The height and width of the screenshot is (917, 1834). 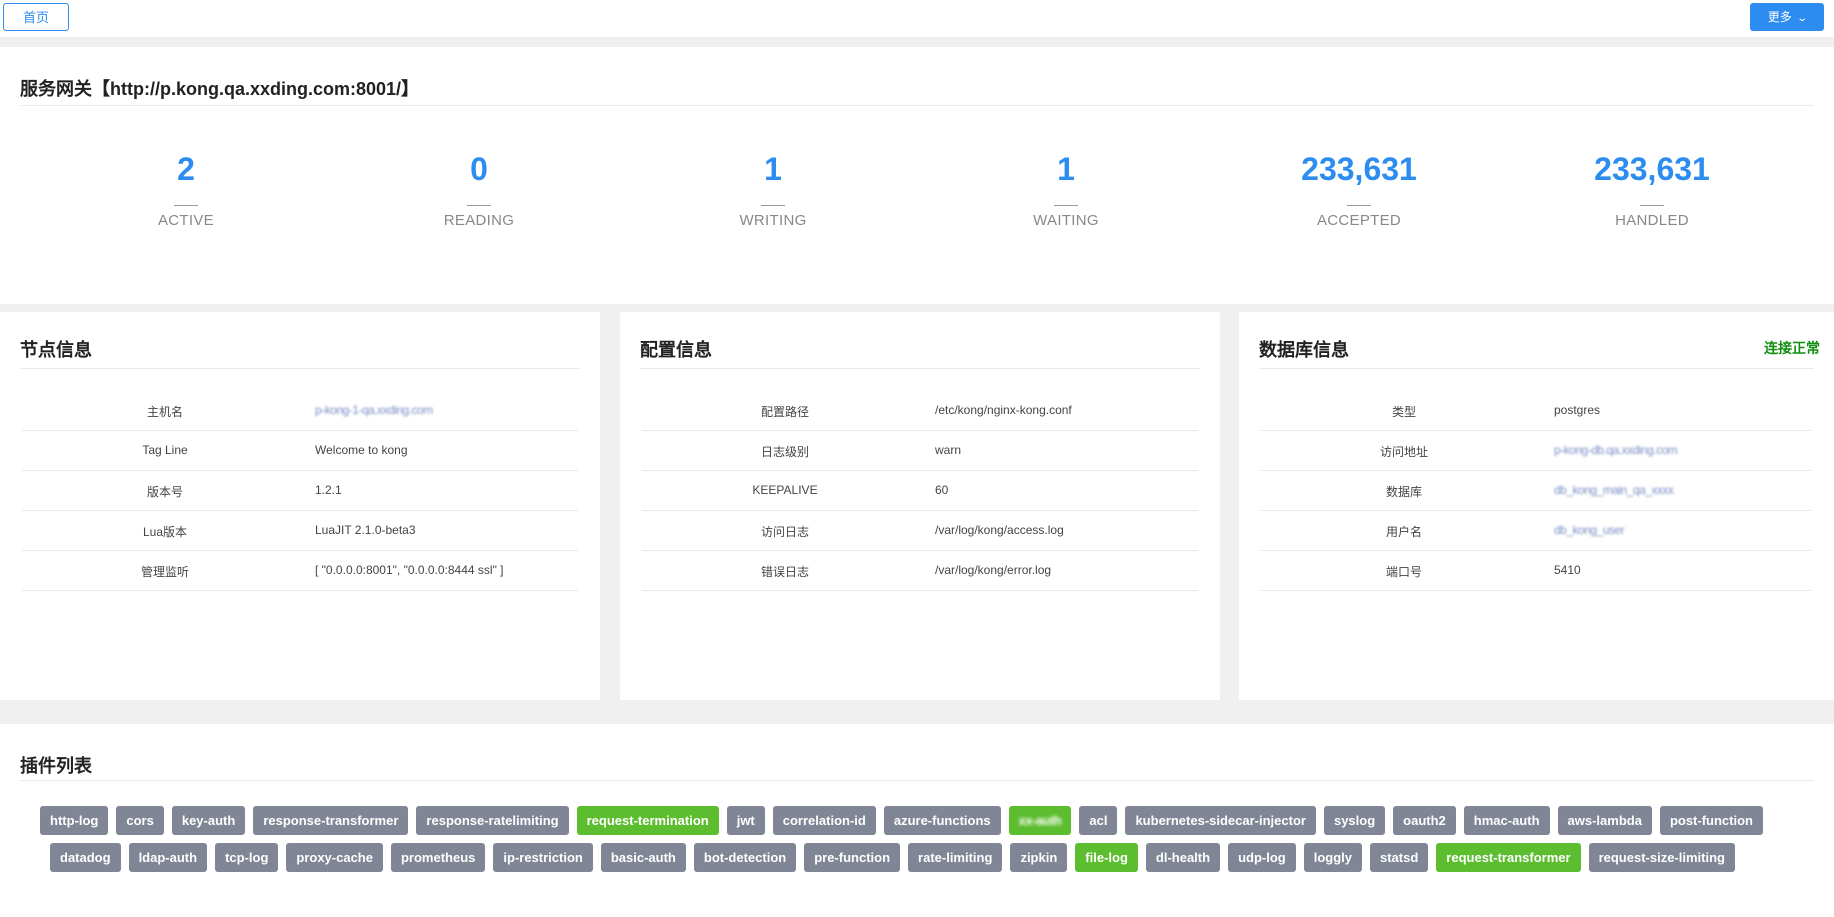 What do you see at coordinates (1779, 17) in the screenshot?
I see `more-label: 更多` at bounding box center [1779, 17].